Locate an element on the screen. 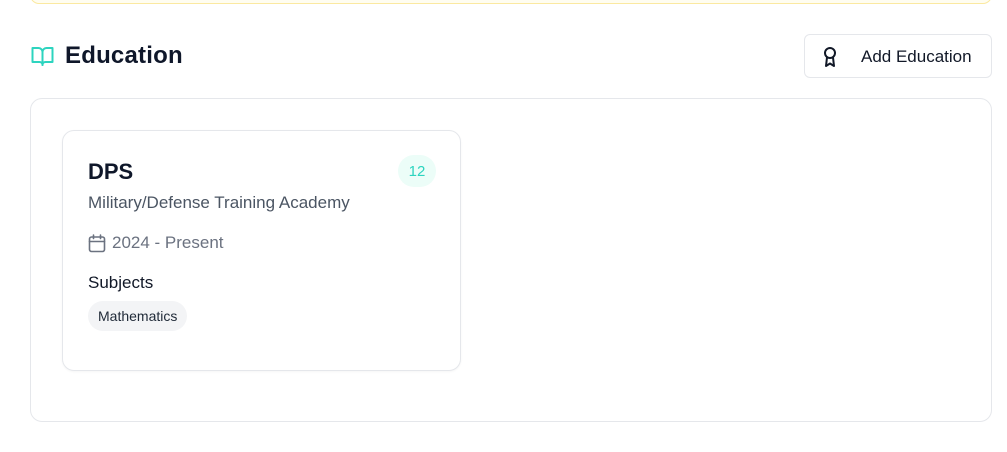  institution-name: DPS is located at coordinates (111, 171).